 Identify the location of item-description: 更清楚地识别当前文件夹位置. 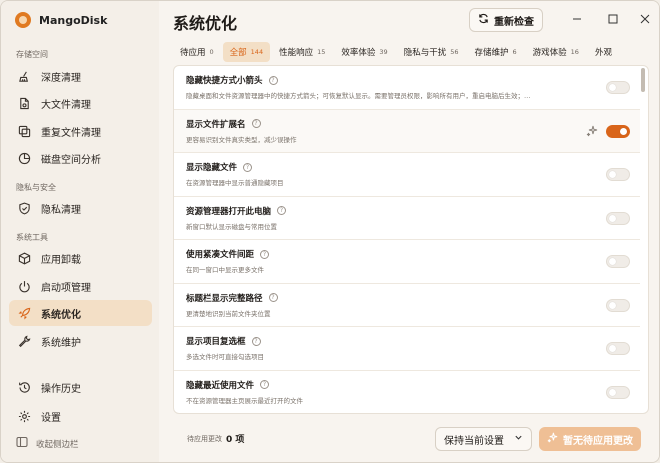
(228, 313).